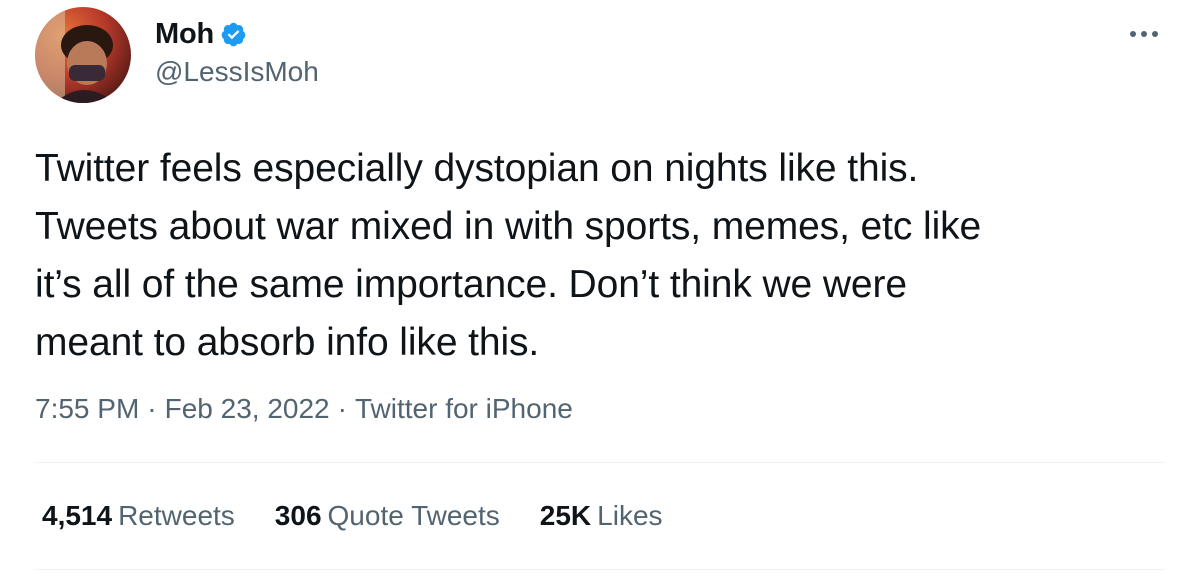  What do you see at coordinates (565, 515) in the screenshot?
I see `likes-count: 25K` at bounding box center [565, 515].